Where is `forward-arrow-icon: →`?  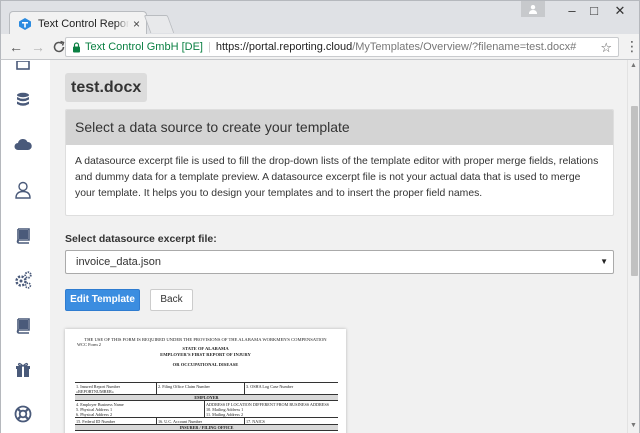
forward-arrow-icon: → is located at coordinates (38, 47).